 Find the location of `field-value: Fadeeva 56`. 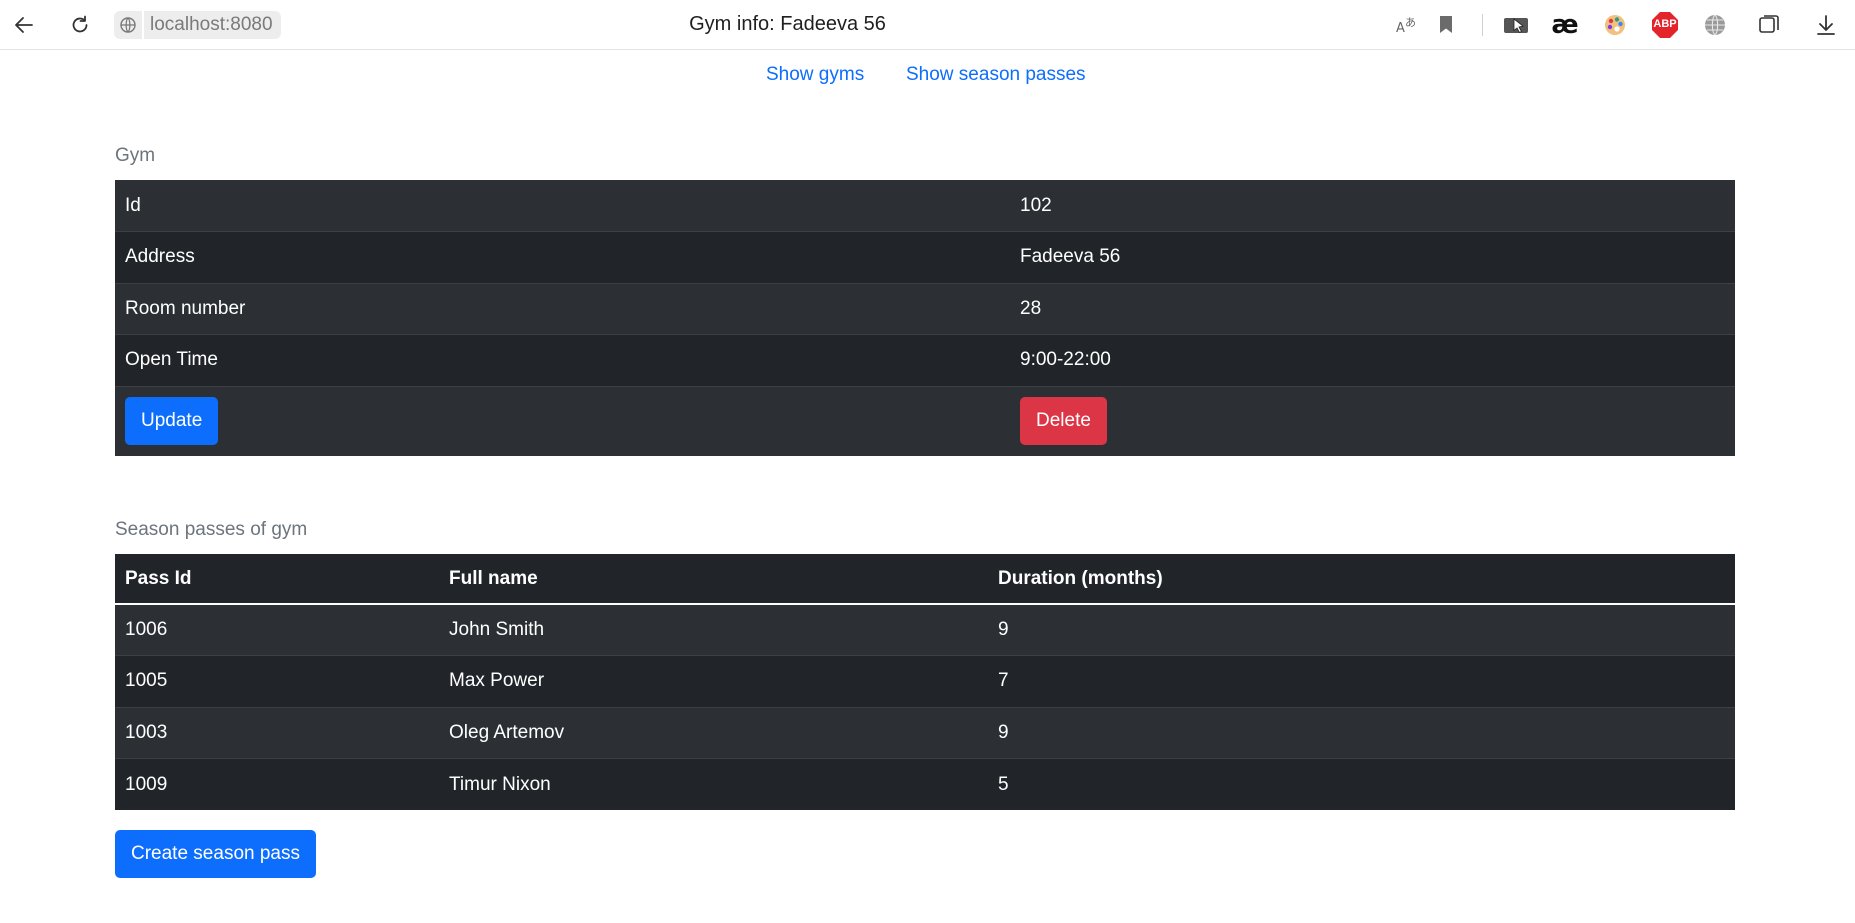

field-value: Fadeeva 56 is located at coordinates (1070, 257).